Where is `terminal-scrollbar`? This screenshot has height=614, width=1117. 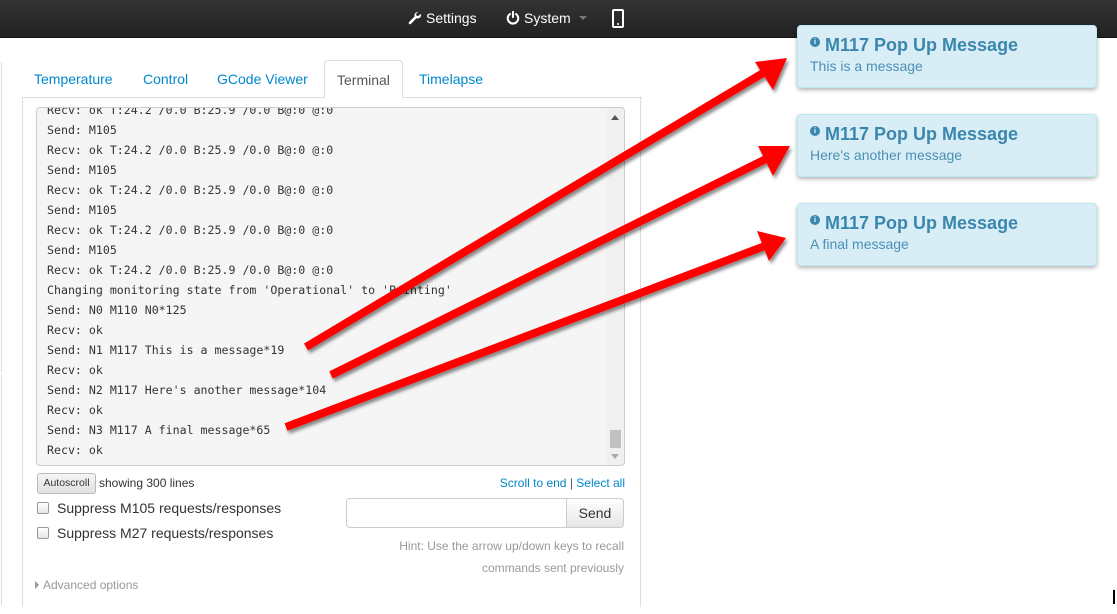 terminal-scrollbar is located at coordinates (615, 286).